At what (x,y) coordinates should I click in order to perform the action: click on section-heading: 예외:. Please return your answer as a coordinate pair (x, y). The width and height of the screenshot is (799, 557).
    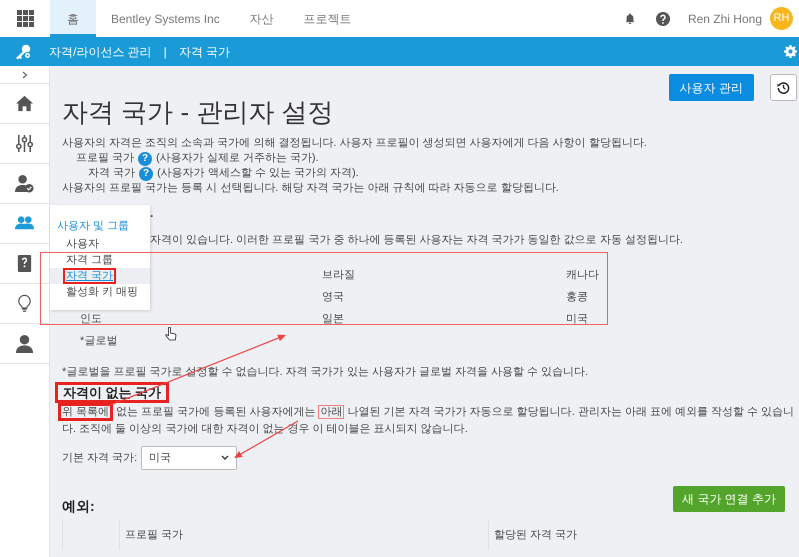
    Looking at the image, I should click on (78, 506).